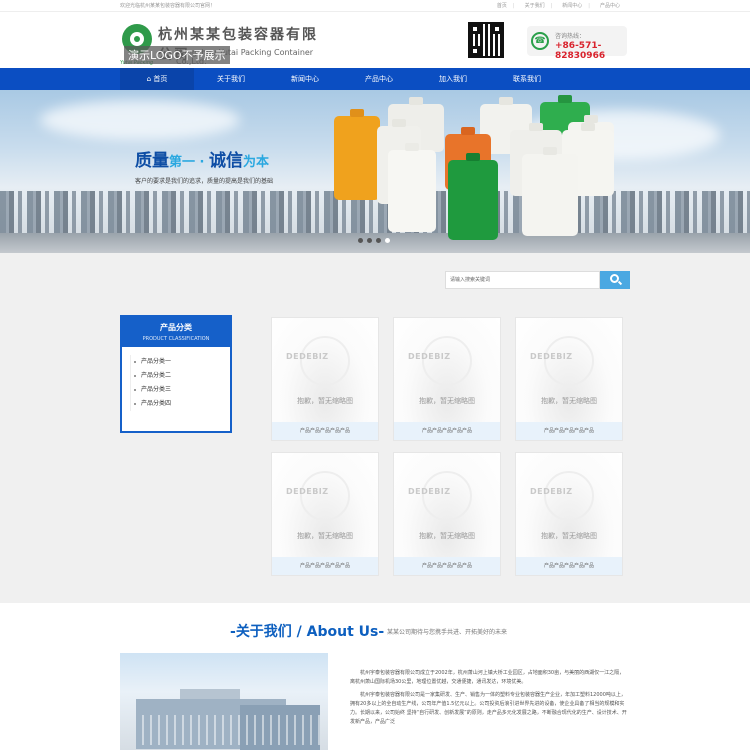  I want to click on top-link-home: 首页, so click(506, 5).